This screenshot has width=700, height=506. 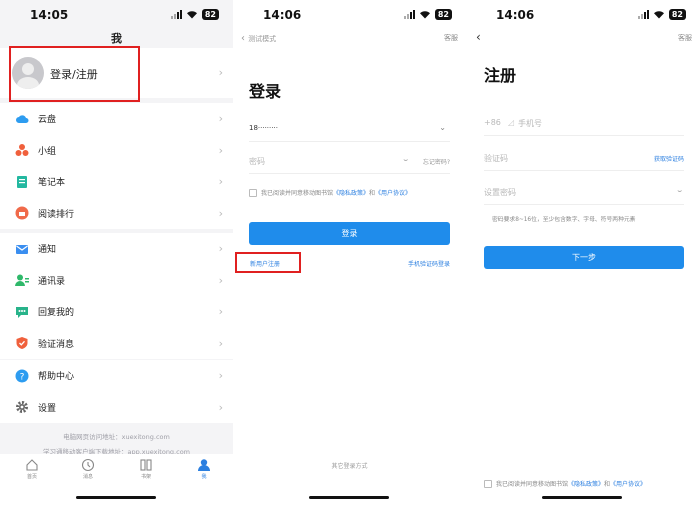 I want to click on menu-item-contacts: 通讯录 ›, so click(x=116, y=281).